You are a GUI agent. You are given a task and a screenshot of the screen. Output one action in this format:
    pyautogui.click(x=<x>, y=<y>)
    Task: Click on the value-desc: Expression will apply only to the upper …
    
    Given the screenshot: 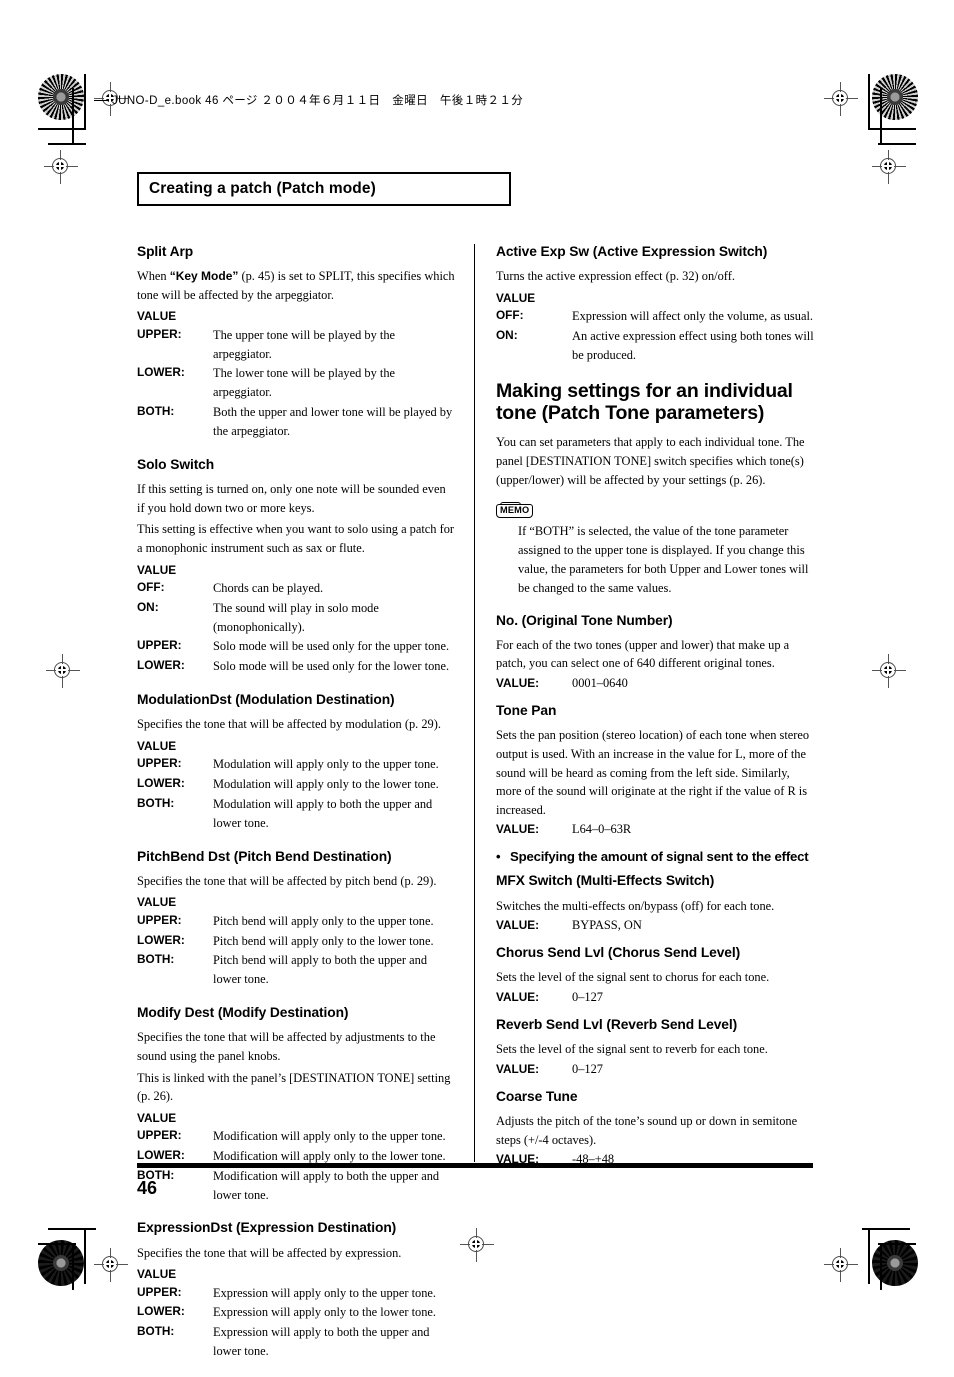 What is the action you would take?
    pyautogui.click(x=324, y=1292)
    